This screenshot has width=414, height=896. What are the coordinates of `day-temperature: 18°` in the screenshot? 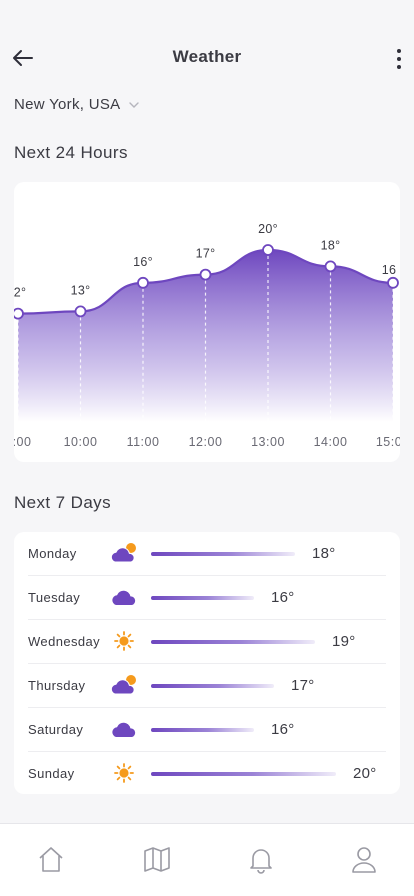 It's located at (324, 553).